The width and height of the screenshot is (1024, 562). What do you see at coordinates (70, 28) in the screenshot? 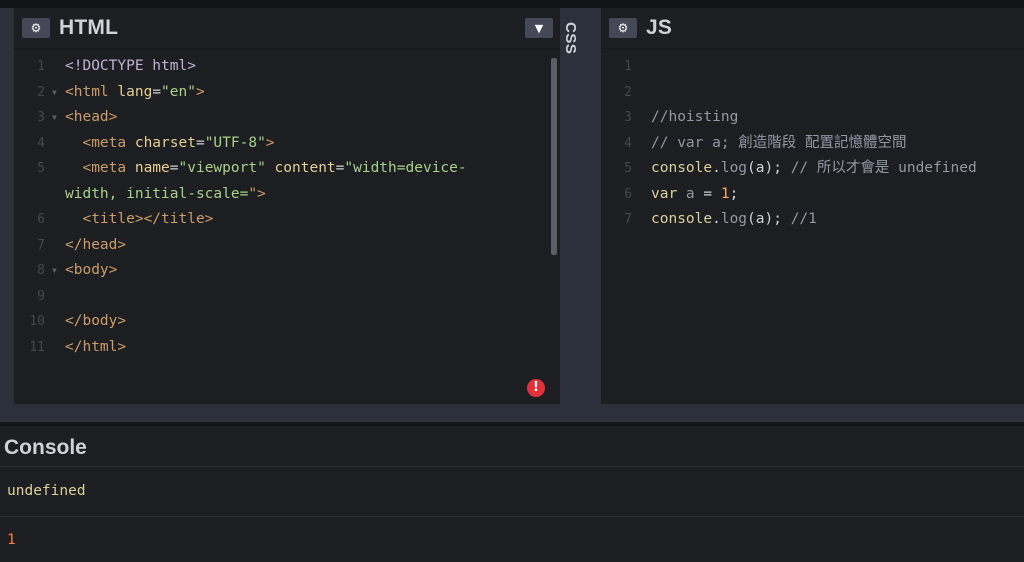
I see `html-panel-header: ⚙ HTML` at bounding box center [70, 28].